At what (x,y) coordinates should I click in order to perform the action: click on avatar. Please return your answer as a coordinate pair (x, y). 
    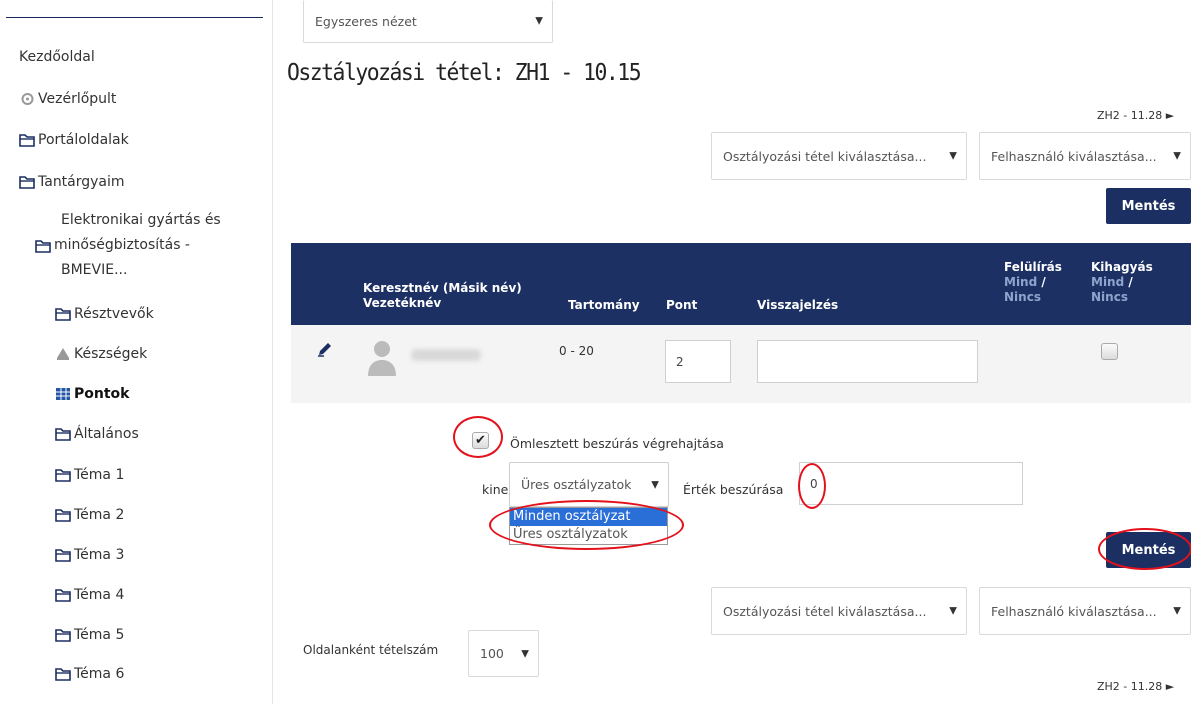
    Looking at the image, I should click on (382, 358).